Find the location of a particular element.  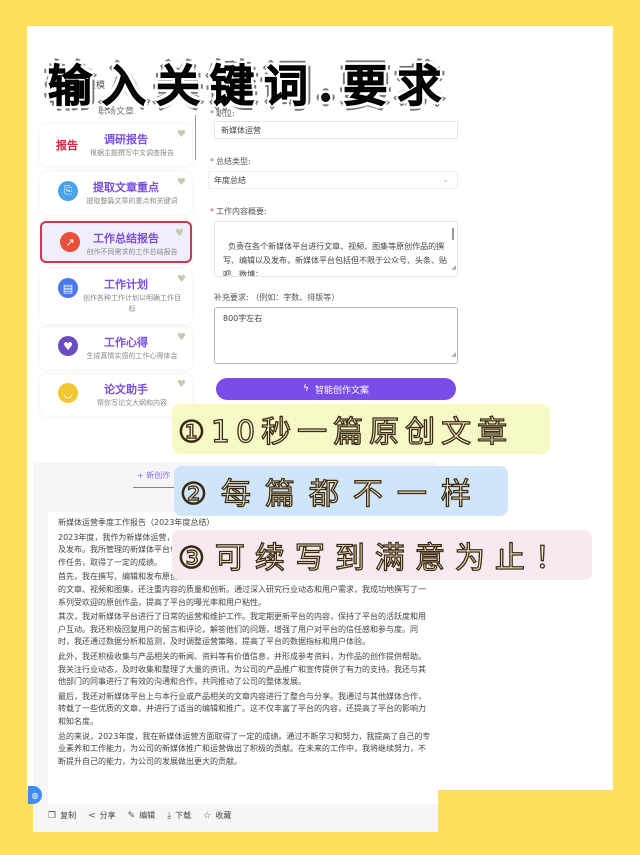

summary-type-label: * 总结类型: is located at coordinates (230, 161).